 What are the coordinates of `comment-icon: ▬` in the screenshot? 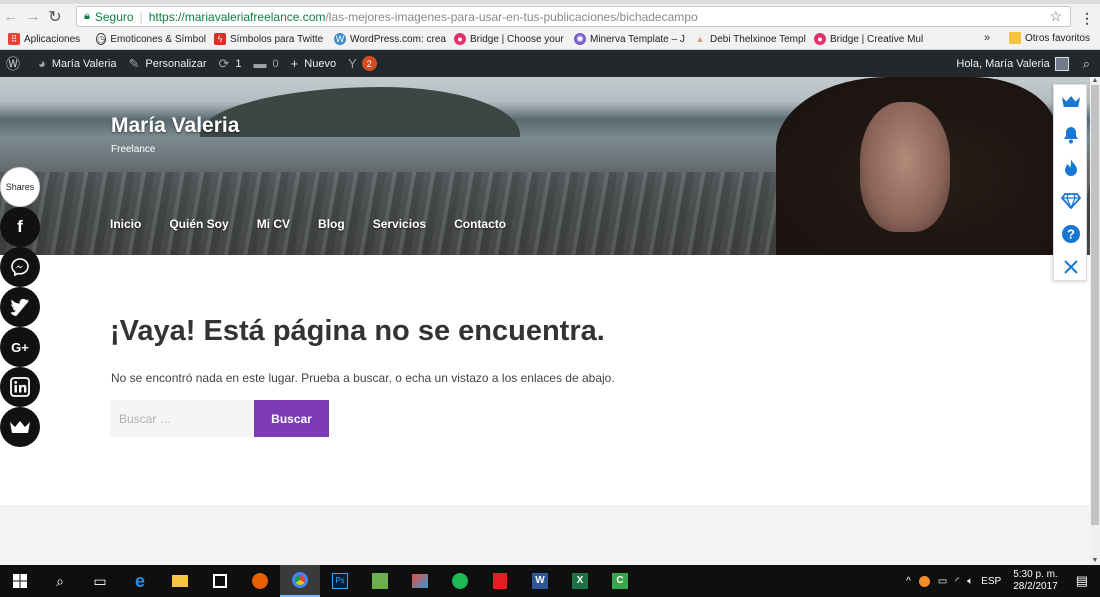 It's located at (260, 63).